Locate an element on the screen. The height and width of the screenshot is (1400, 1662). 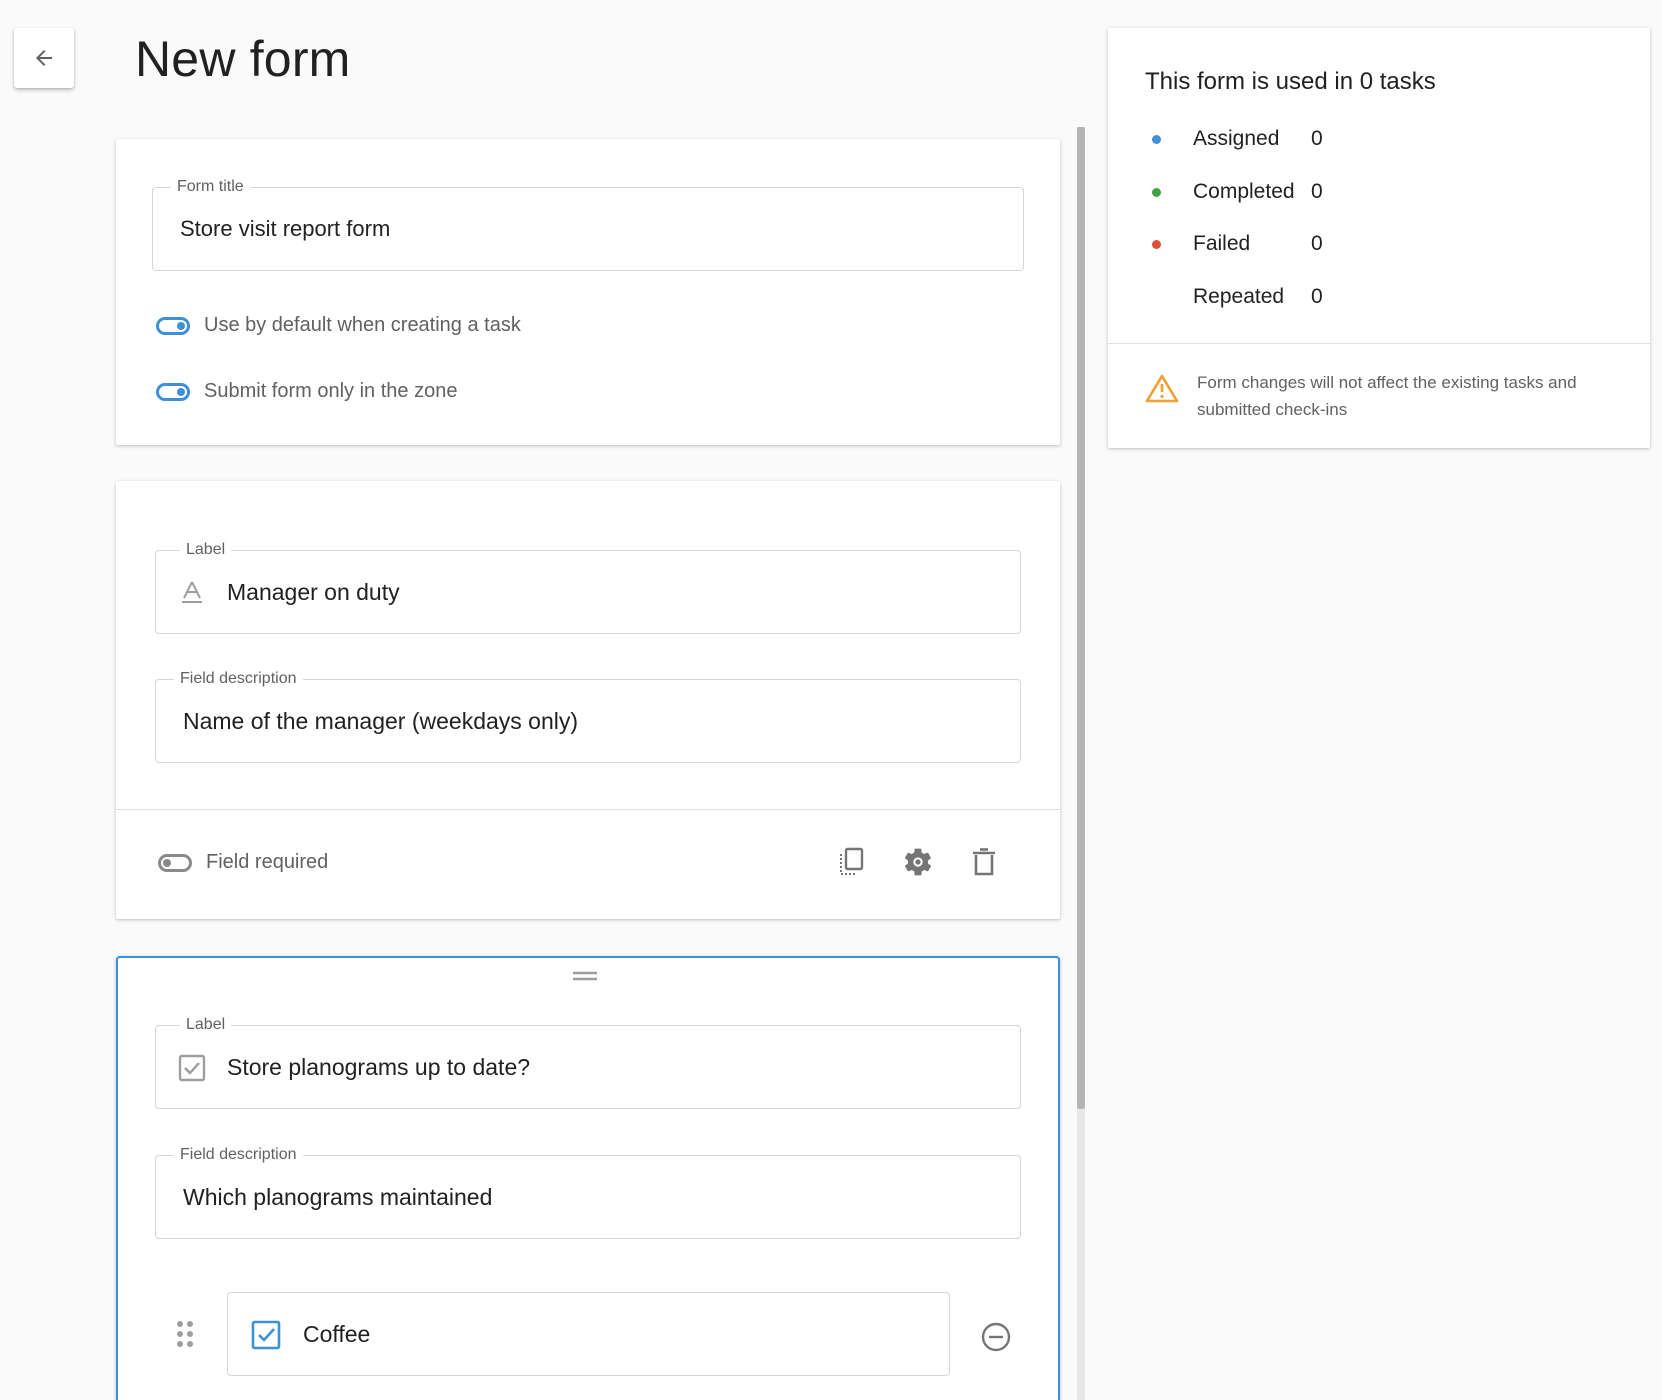
page-title: New form is located at coordinates (243, 59).